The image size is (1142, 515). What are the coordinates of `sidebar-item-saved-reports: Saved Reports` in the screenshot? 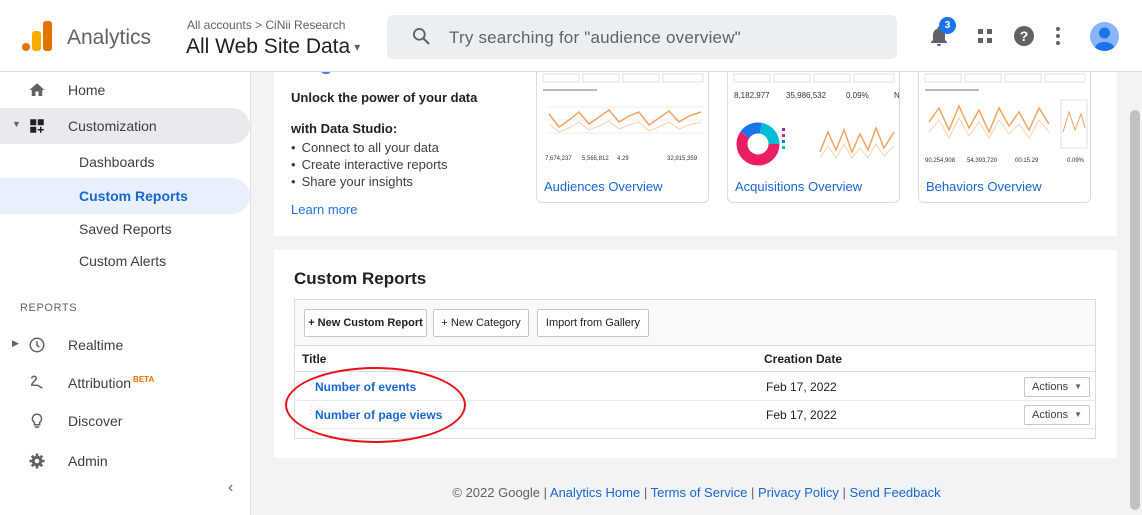 It's located at (125, 229).